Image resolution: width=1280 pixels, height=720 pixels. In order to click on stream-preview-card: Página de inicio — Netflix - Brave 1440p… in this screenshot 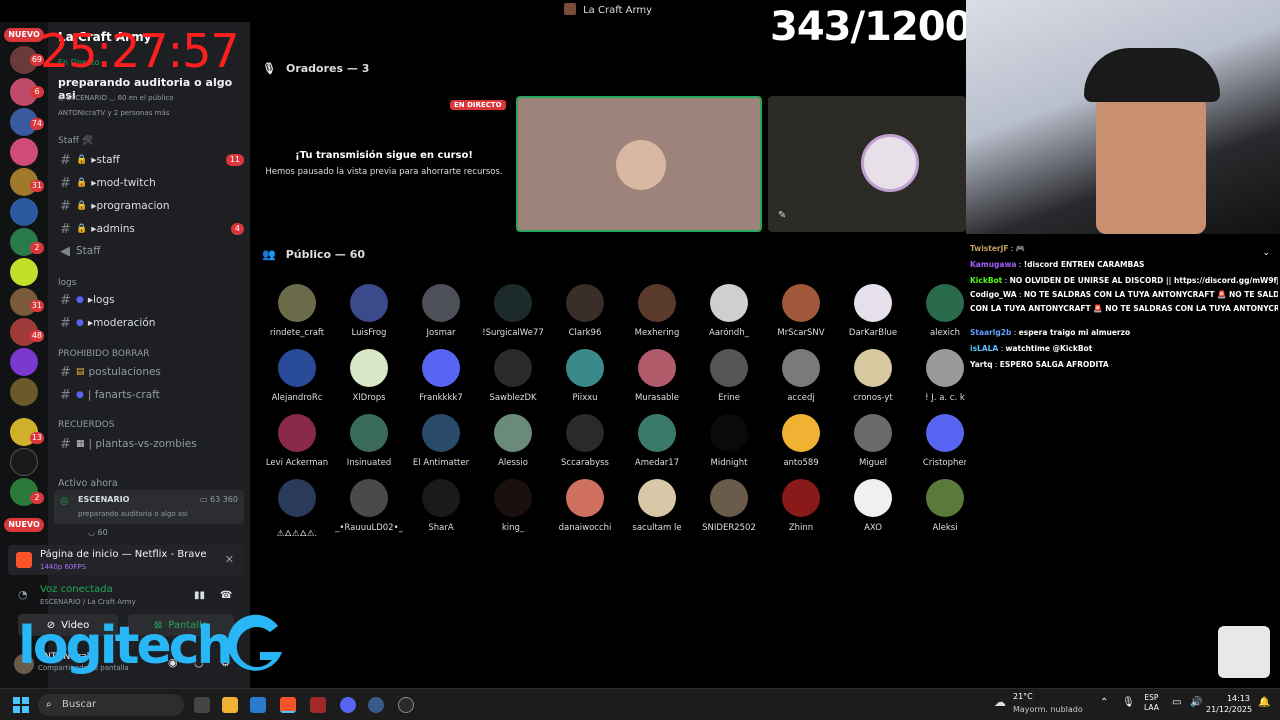, I will do `click(126, 560)`.